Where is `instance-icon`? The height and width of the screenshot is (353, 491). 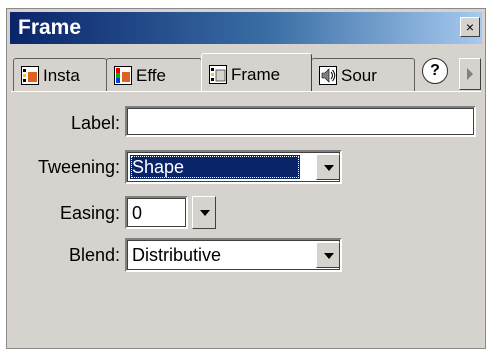
instance-icon is located at coordinates (30, 75).